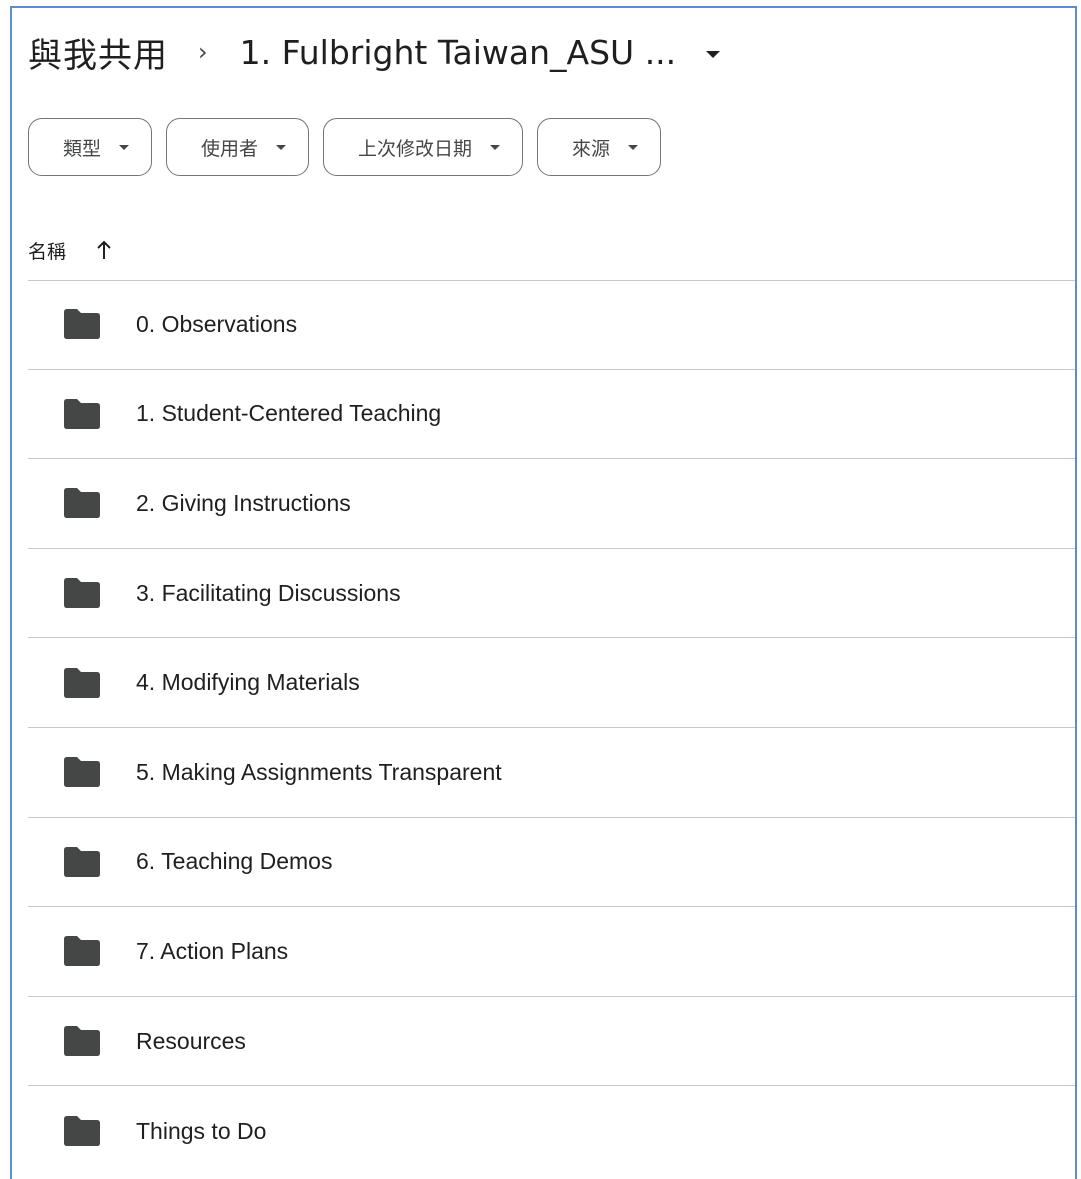 The height and width of the screenshot is (1179, 1081). What do you see at coordinates (551, 1131) in the screenshot?
I see `list-item: Things to Do` at bounding box center [551, 1131].